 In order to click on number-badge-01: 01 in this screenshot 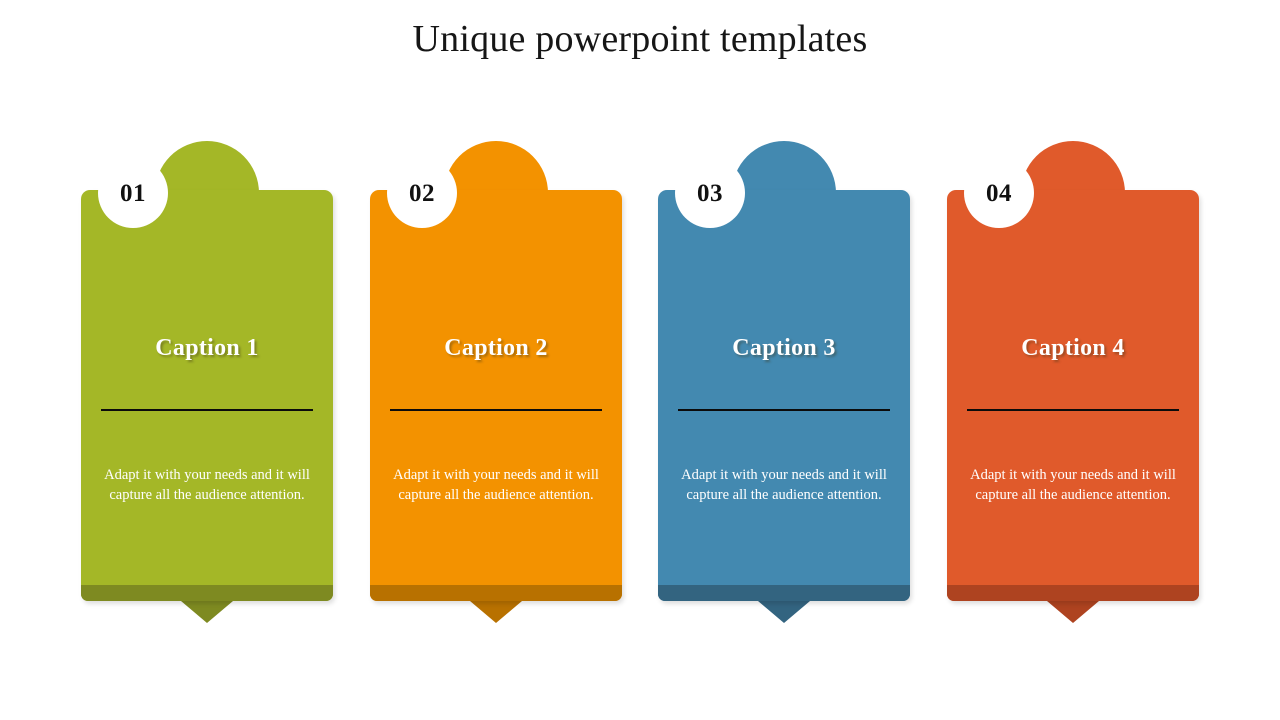, I will do `click(133, 193)`.